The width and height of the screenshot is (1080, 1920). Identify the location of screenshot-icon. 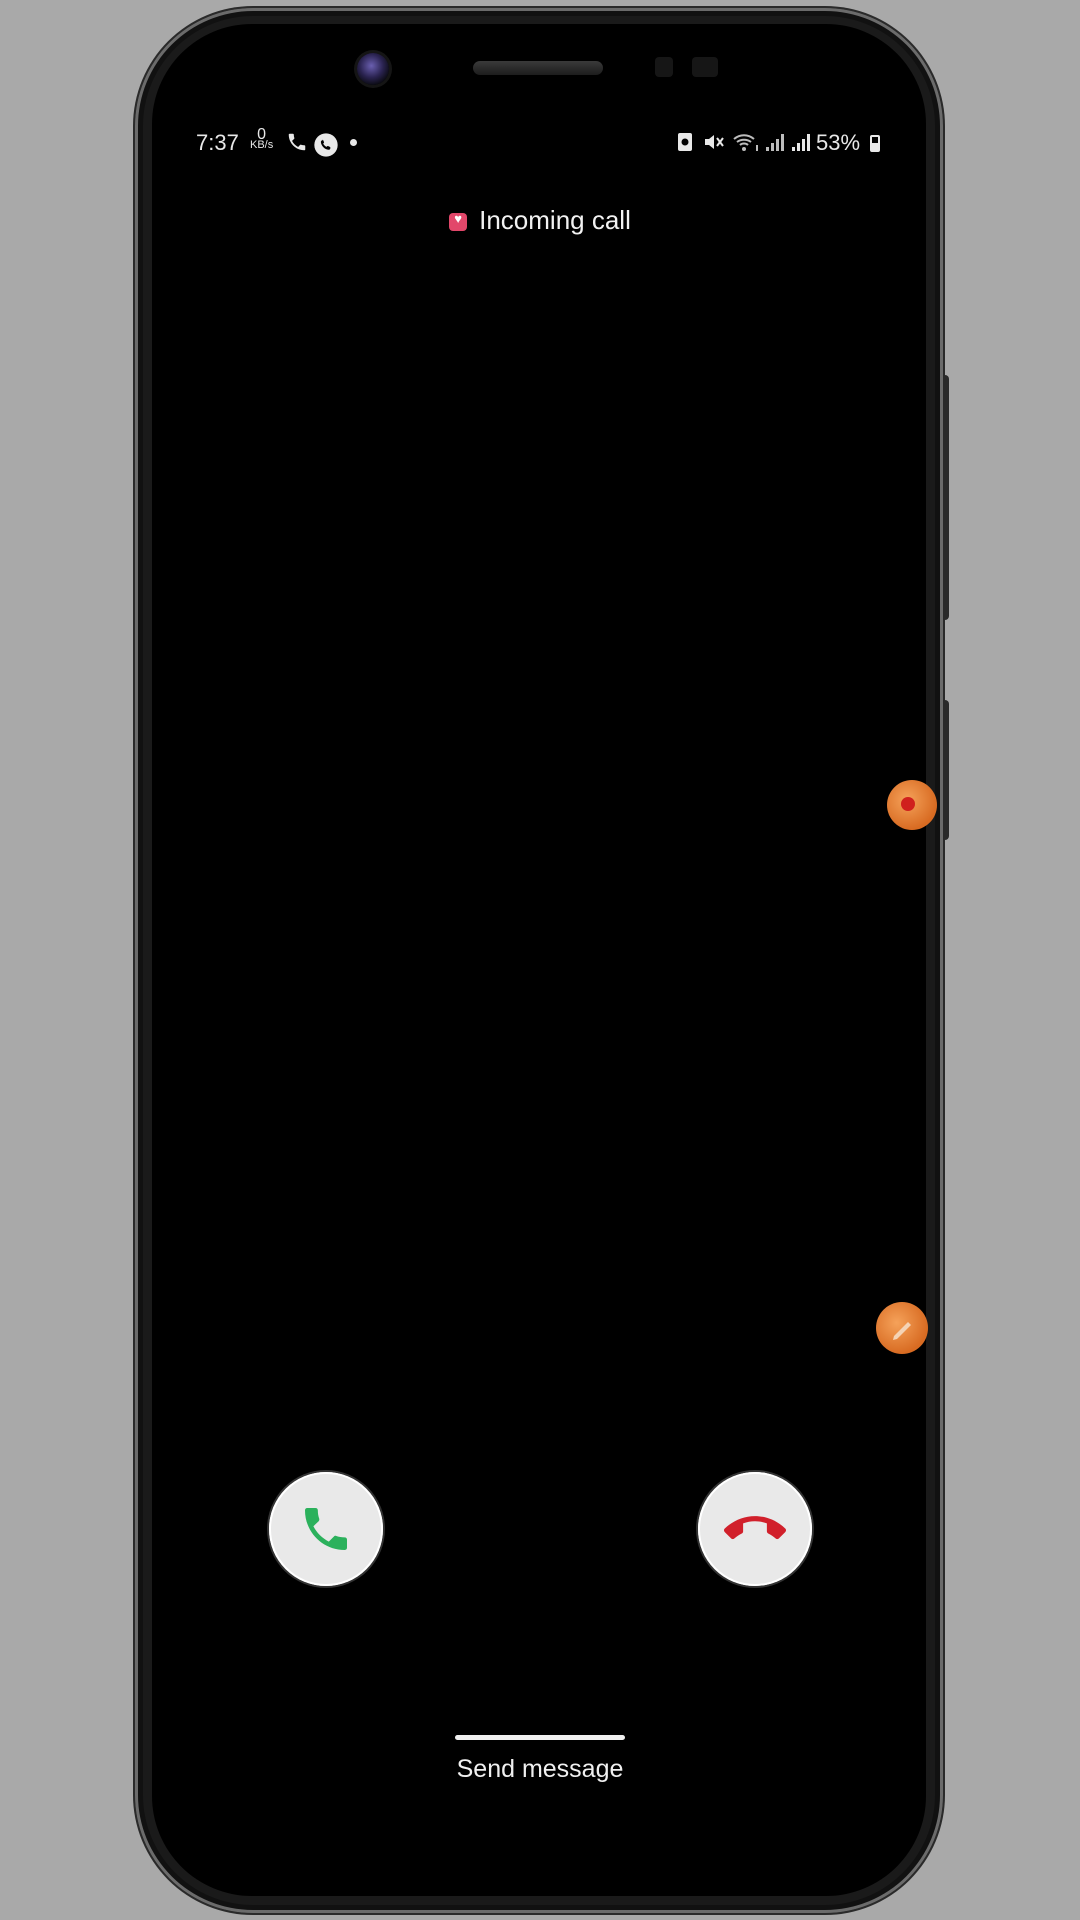
(685, 145).